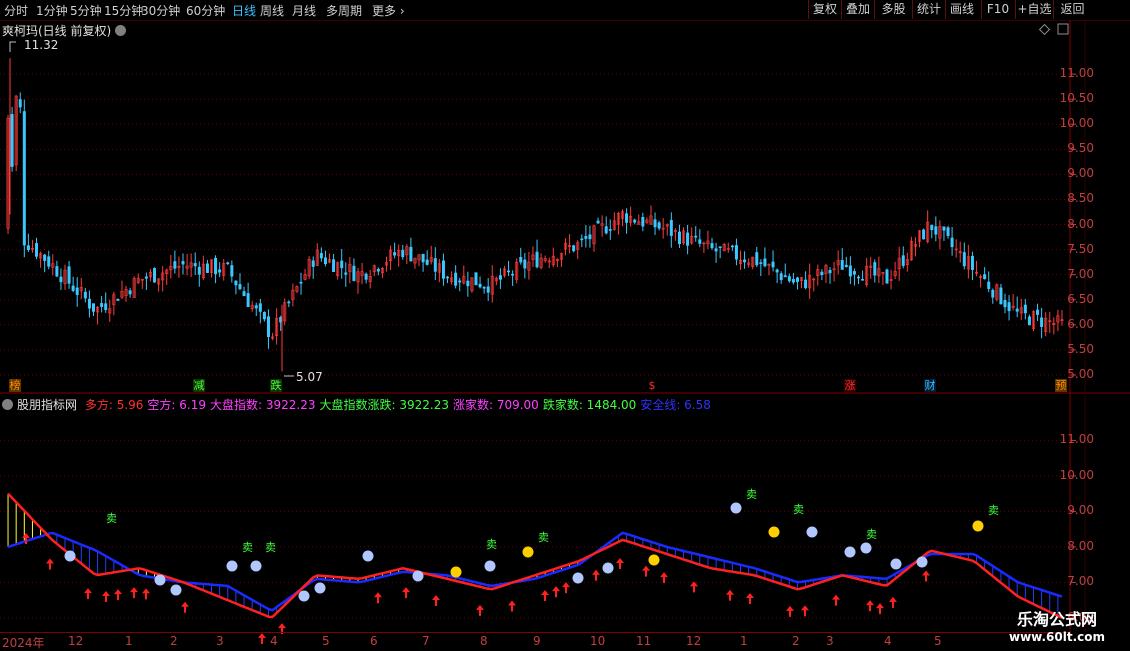 The height and width of the screenshot is (651, 1130). What do you see at coordinates (23, 643) in the screenshot?
I see `x-tick-label: 2024年` at bounding box center [23, 643].